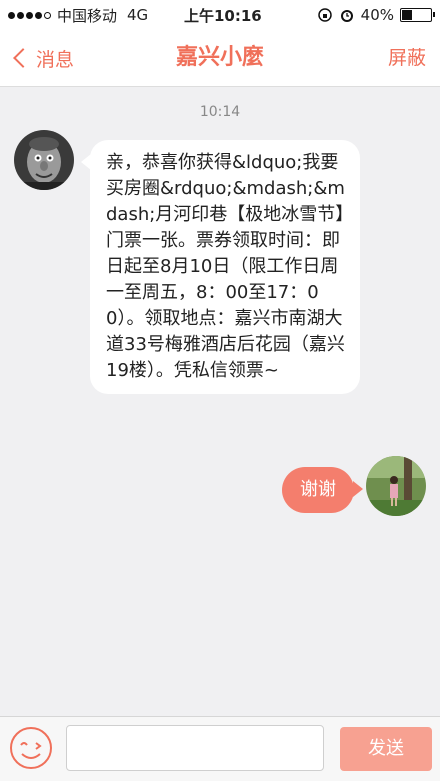  Describe the element at coordinates (407, 58) in the screenshot. I see `block-button: 屏蔽` at that location.